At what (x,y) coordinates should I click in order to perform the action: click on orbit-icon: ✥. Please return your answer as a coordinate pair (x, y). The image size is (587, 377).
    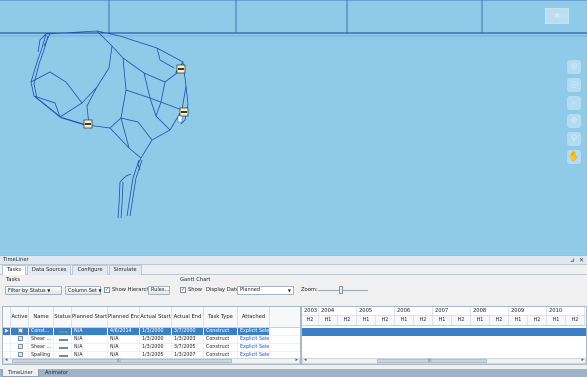
    Looking at the image, I should click on (574, 121).